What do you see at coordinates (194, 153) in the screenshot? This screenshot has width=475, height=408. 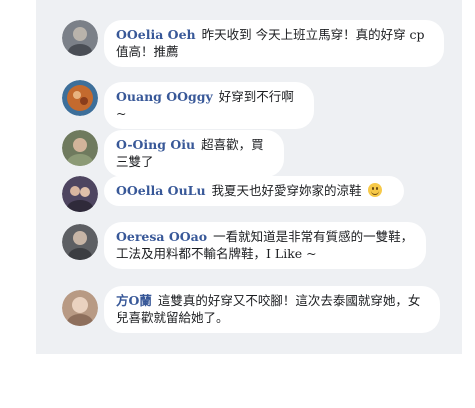 I see `comment-bubble: O-Oing Oiu 超喜歡，買三雙了` at bounding box center [194, 153].